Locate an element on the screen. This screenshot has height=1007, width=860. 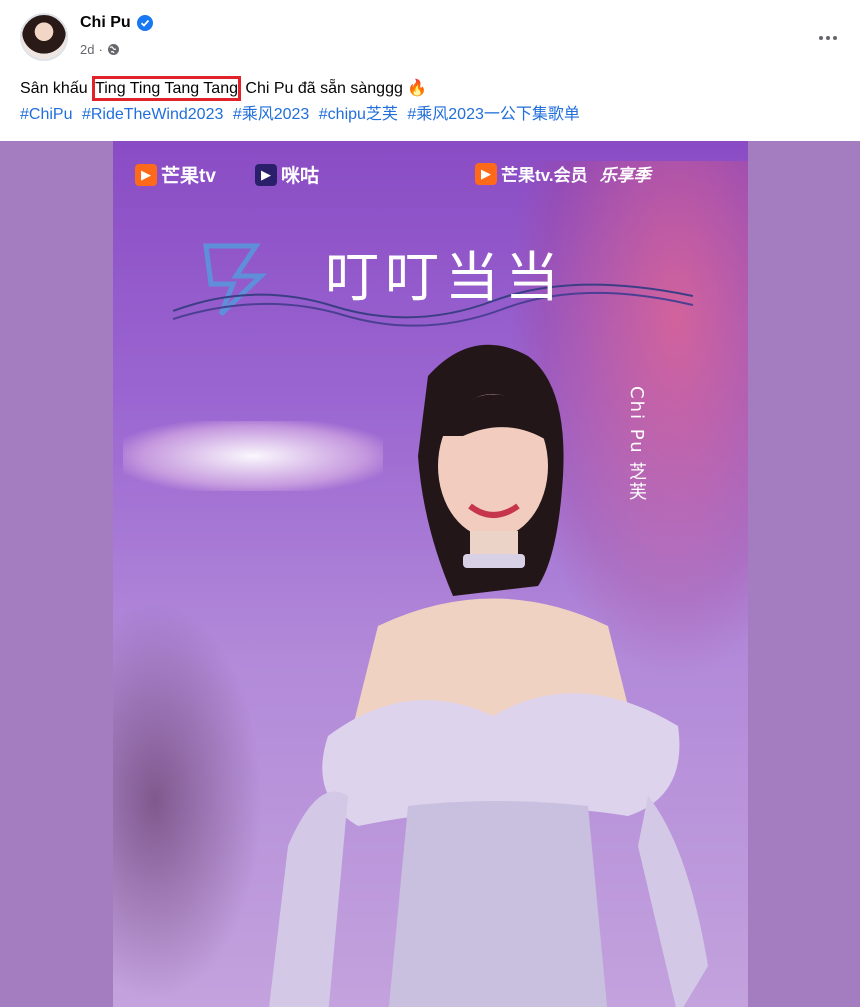
more-options-icon is located at coordinates (828, 38).